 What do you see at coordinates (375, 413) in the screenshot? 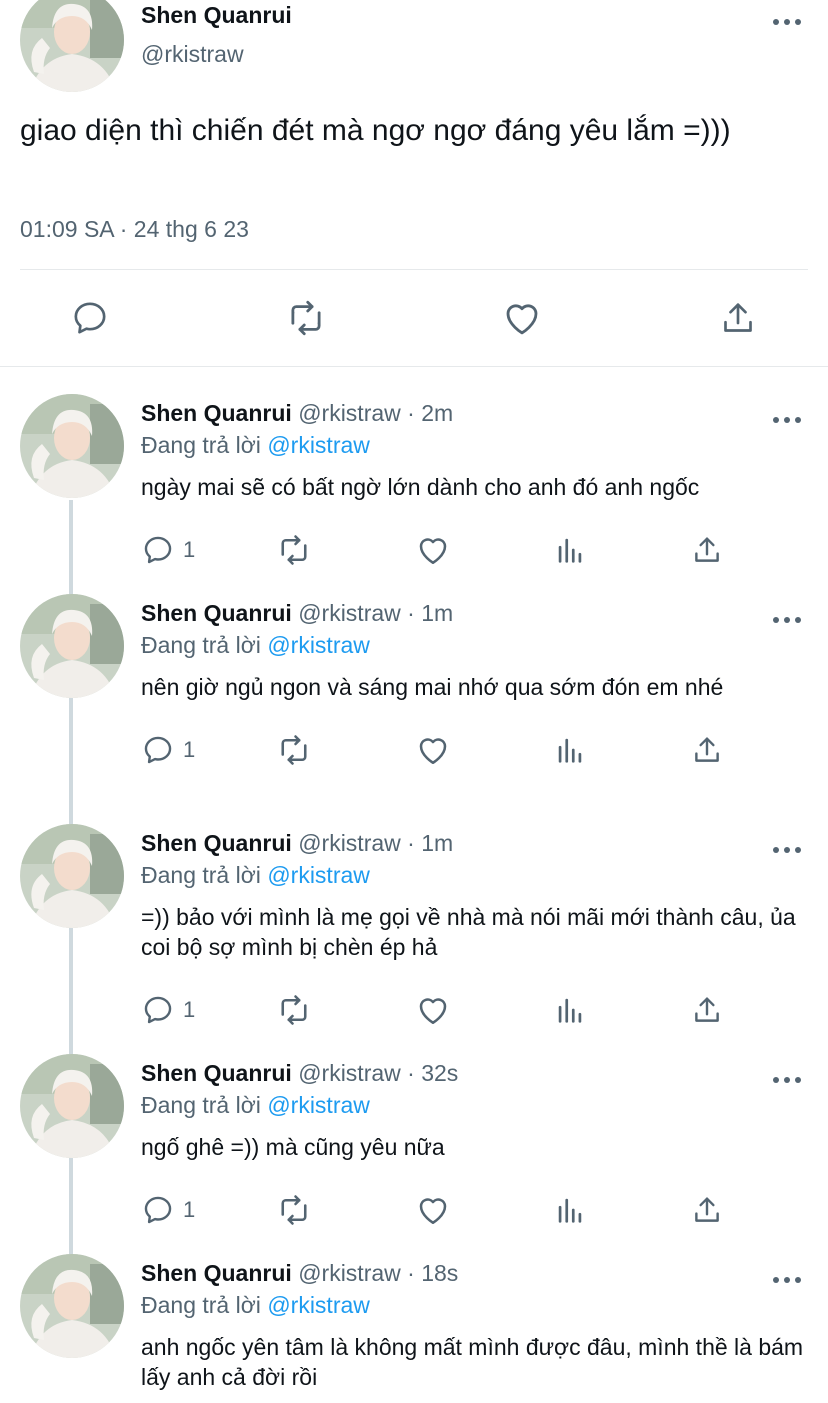
I see `author-meta: @rkistraw · 2m` at bounding box center [375, 413].